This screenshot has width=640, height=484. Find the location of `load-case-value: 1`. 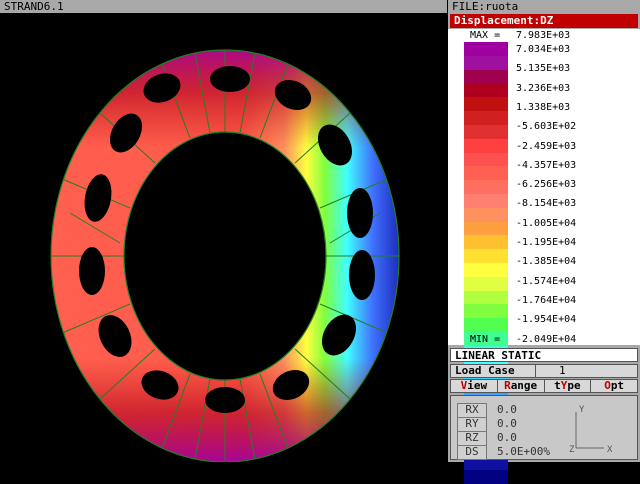

load-case-value: 1 is located at coordinates (562, 371).